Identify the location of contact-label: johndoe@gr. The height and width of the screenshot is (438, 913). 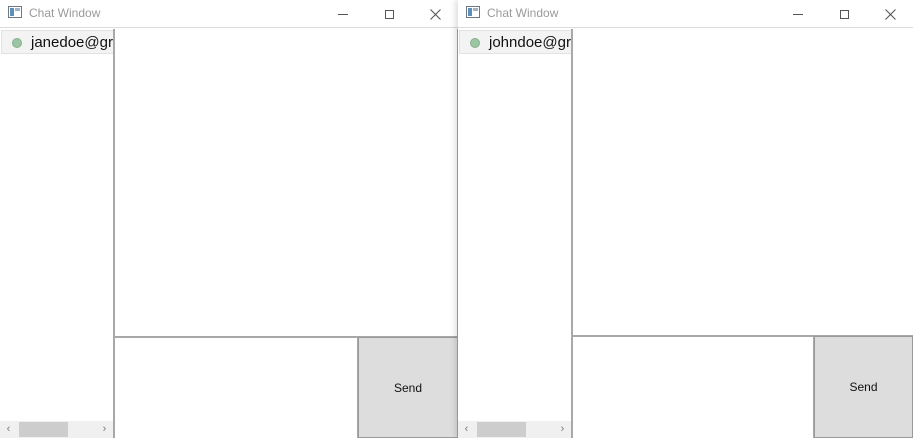
(530, 42).